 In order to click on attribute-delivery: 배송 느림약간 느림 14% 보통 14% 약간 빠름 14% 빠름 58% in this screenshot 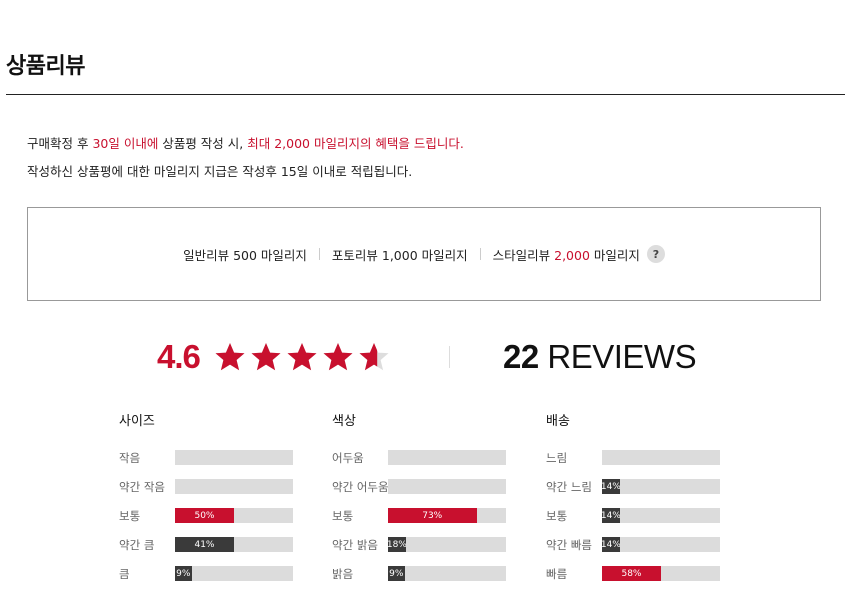, I will do `click(646, 502)`.